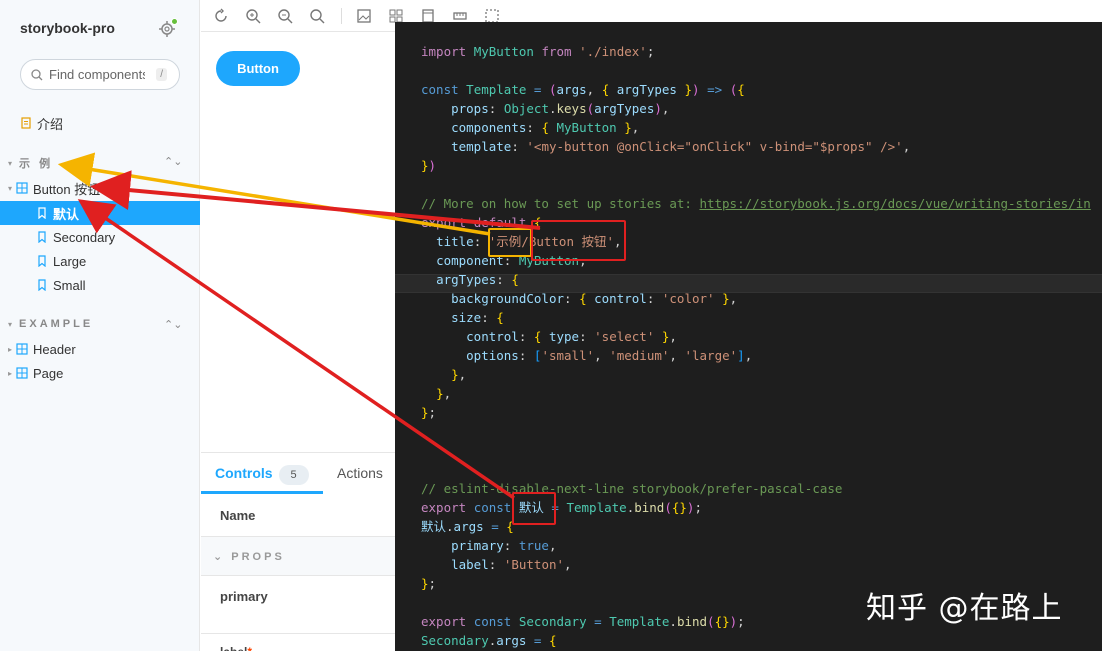  I want to click on sidebar-item-story-small: Small, so click(100, 285).